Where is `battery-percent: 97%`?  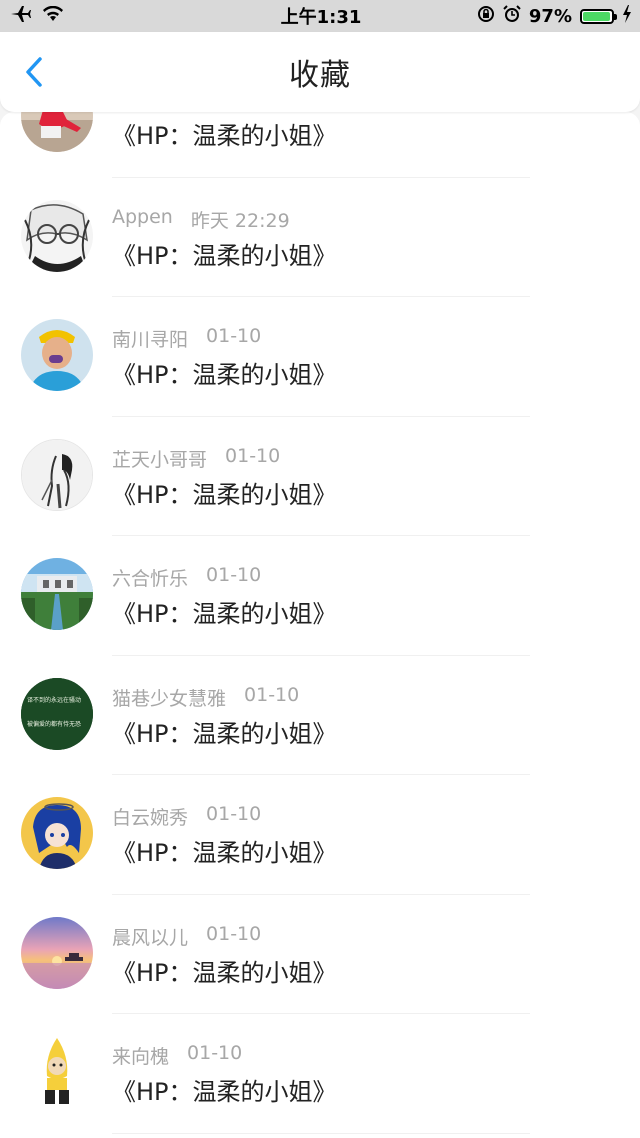 battery-percent: 97% is located at coordinates (550, 16).